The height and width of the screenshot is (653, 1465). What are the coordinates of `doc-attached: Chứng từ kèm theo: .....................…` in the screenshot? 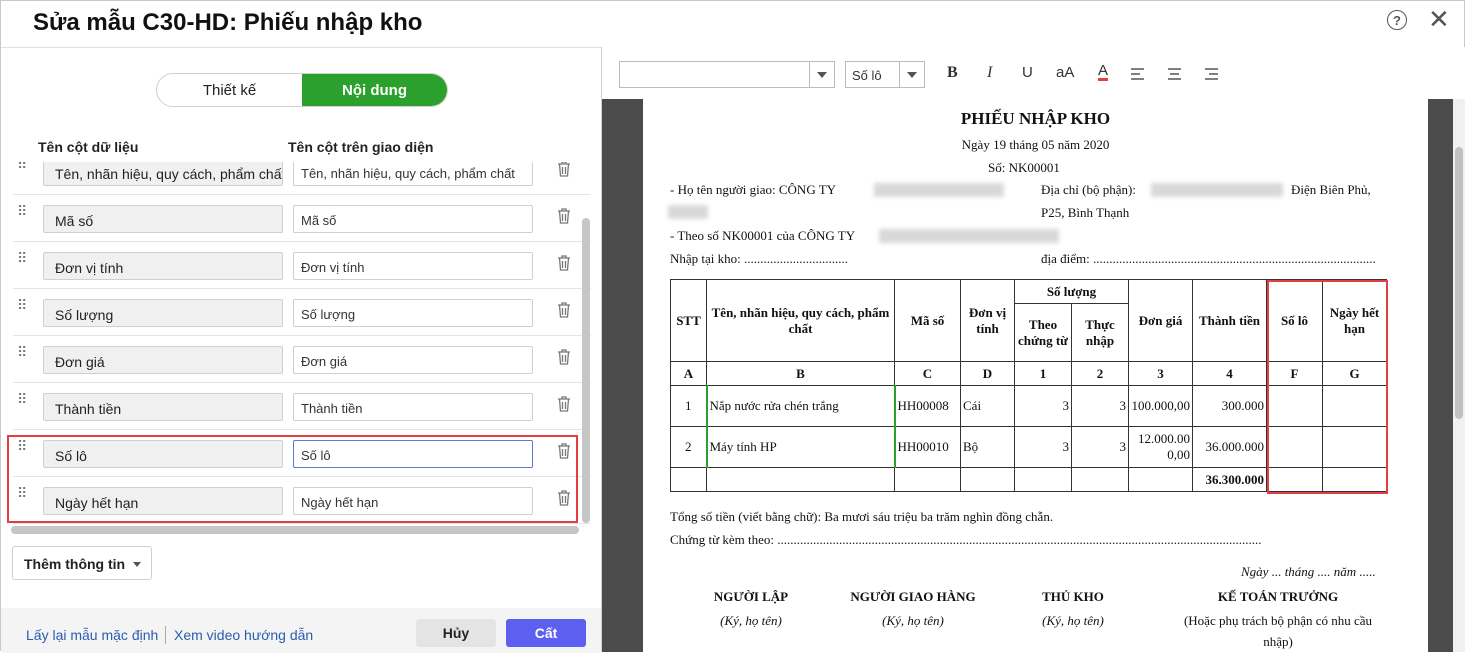 It's located at (966, 539).